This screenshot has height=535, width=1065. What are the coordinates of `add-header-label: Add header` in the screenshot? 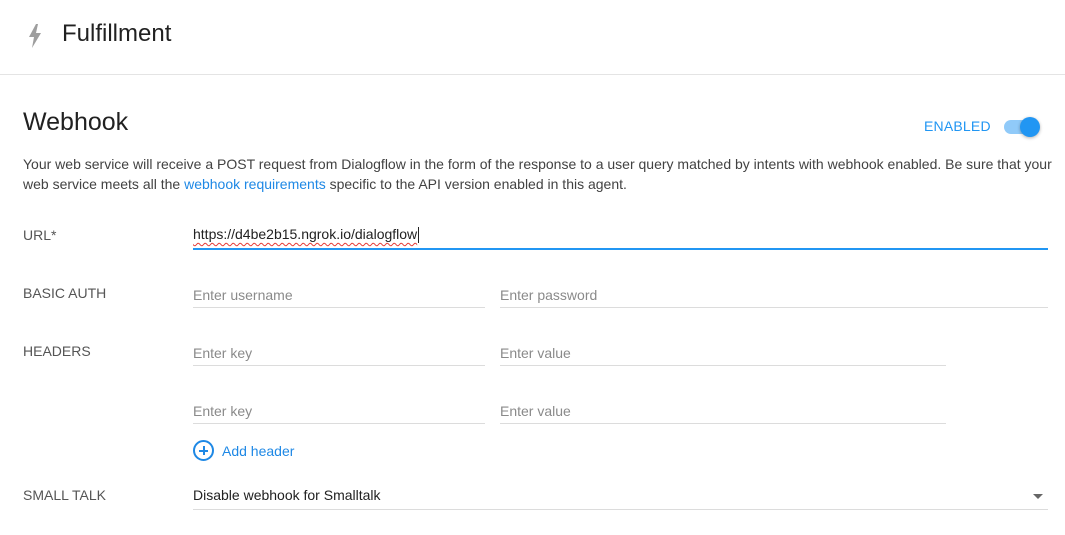 It's located at (258, 451).